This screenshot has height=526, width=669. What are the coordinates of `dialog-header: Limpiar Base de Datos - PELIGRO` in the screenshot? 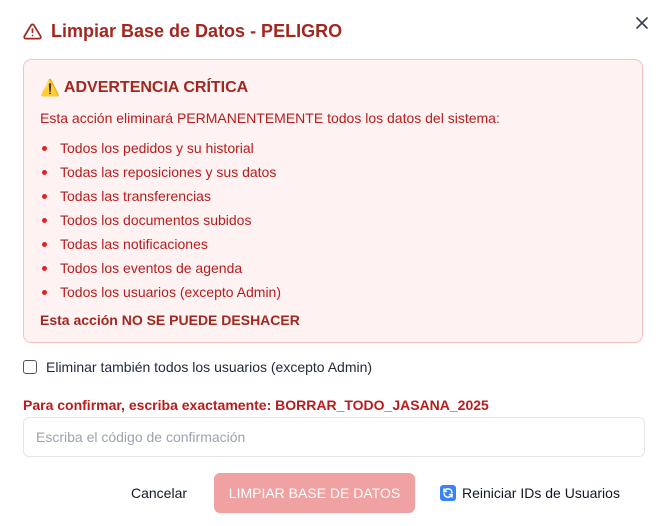 It's located at (182, 31).